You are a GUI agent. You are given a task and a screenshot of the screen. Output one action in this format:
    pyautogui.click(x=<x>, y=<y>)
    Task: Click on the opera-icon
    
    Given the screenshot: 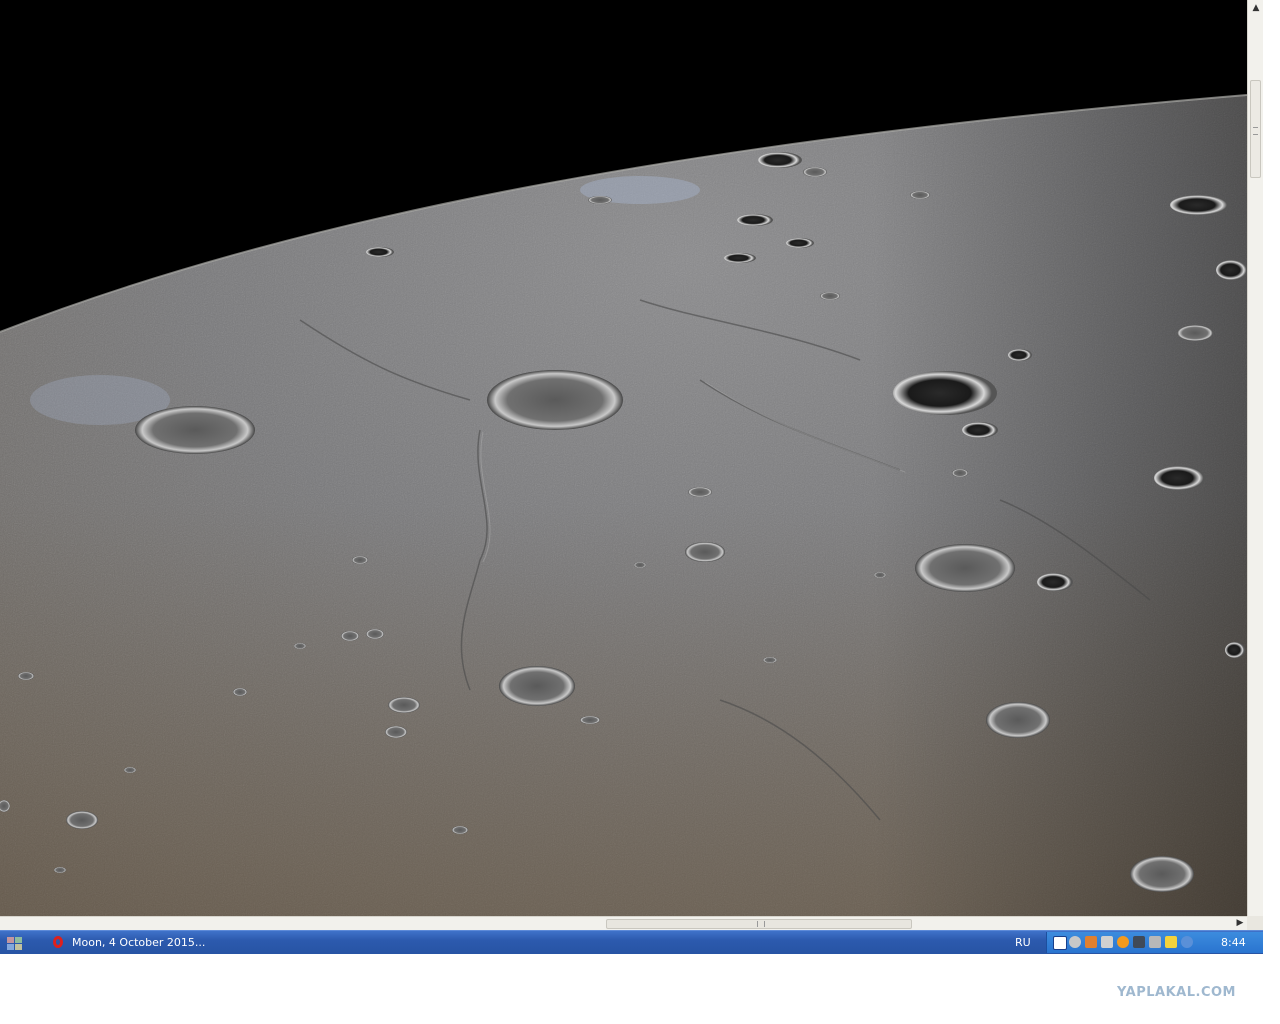 What is the action you would take?
    pyautogui.click(x=58, y=942)
    